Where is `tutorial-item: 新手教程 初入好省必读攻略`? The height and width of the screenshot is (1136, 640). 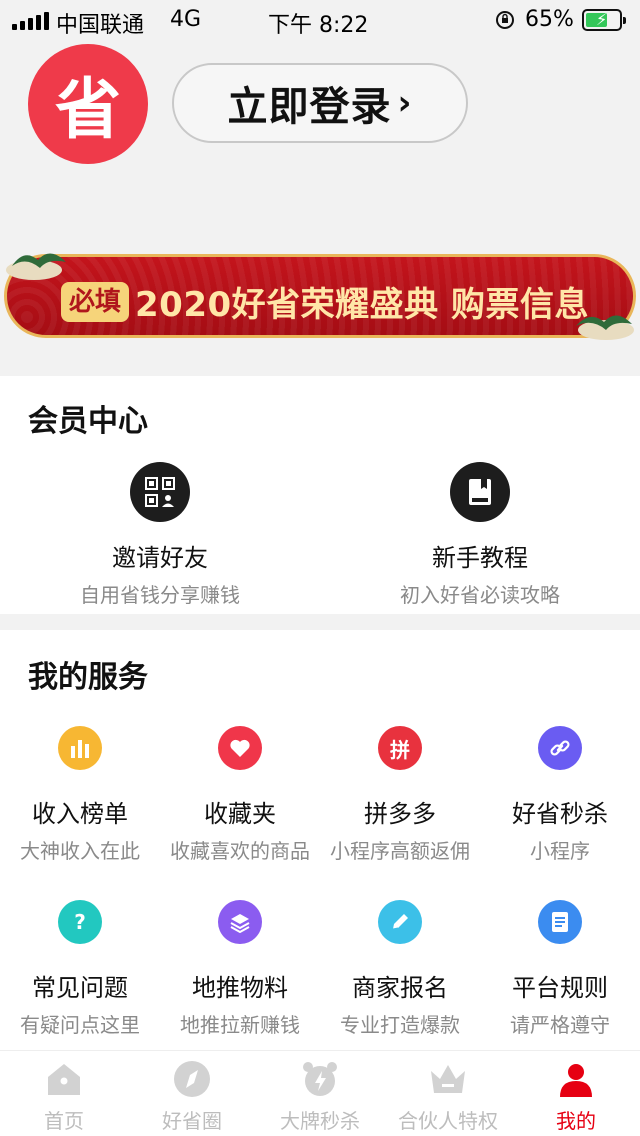 tutorial-item: 新手教程 初入好省必读攻略 is located at coordinates (480, 535).